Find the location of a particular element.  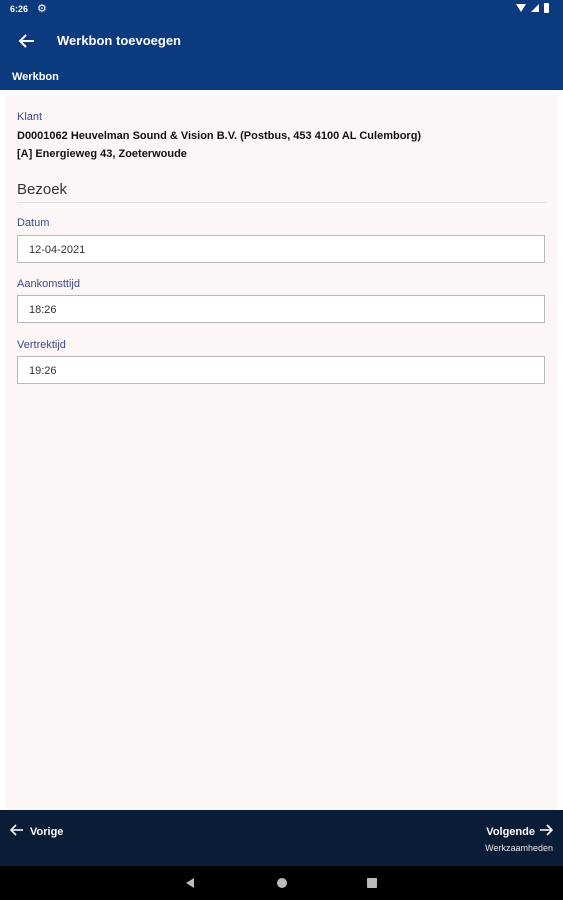

aankomsttijd-field: 18:26 is located at coordinates (281, 309).